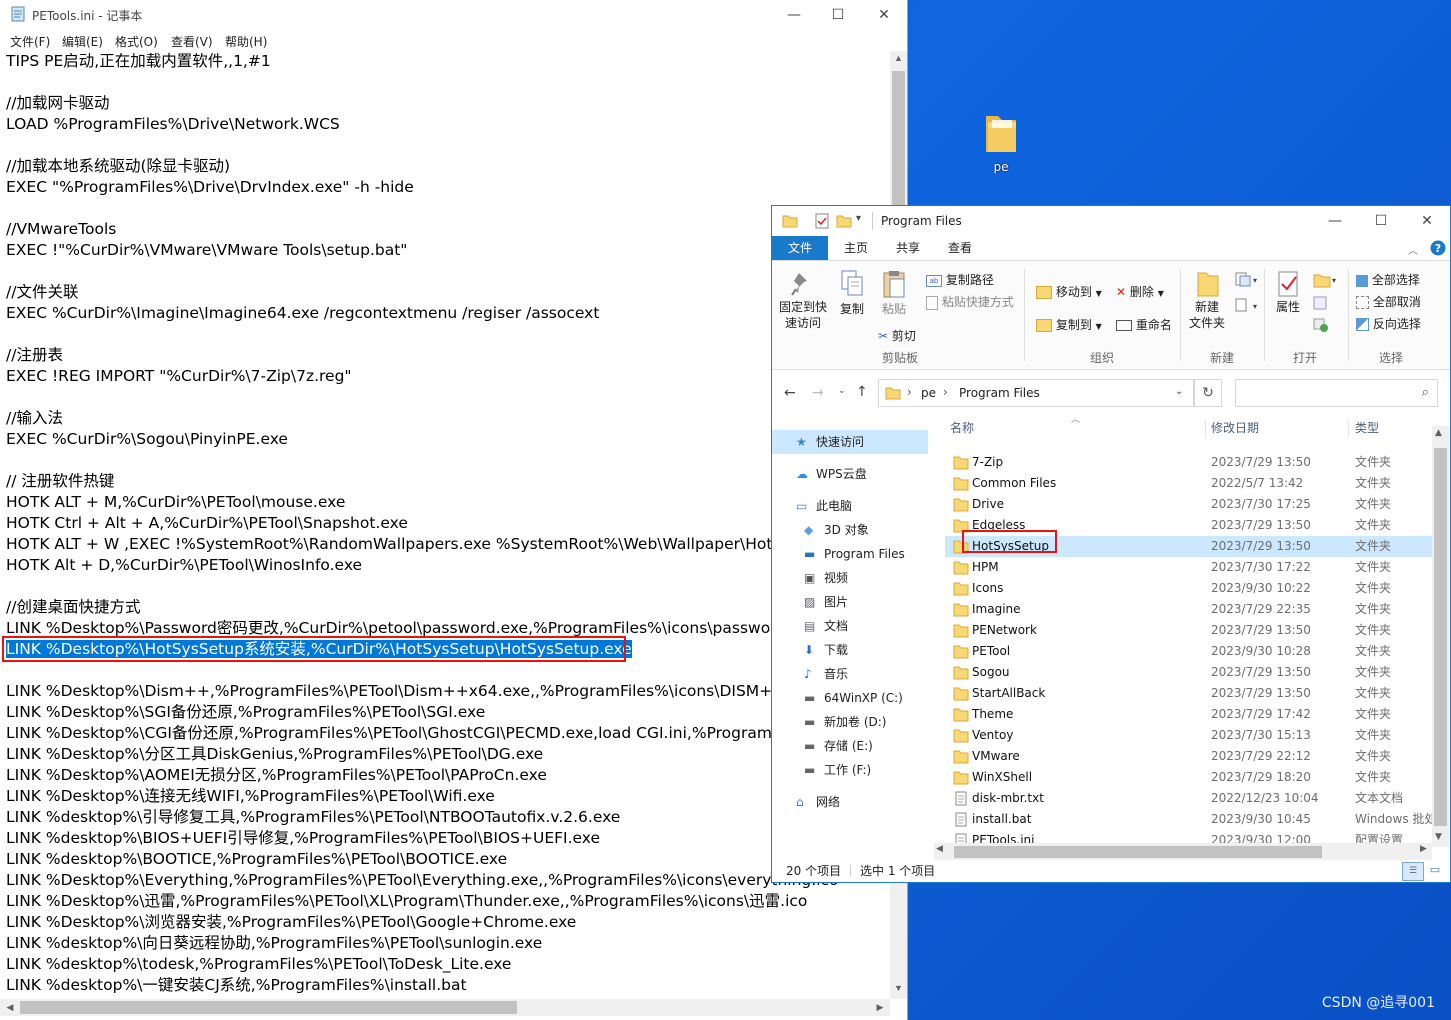 The width and height of the screenshot is (1451, 1020). I want to click on nav-item: ☁ WPS云盘, so click(858, 474).